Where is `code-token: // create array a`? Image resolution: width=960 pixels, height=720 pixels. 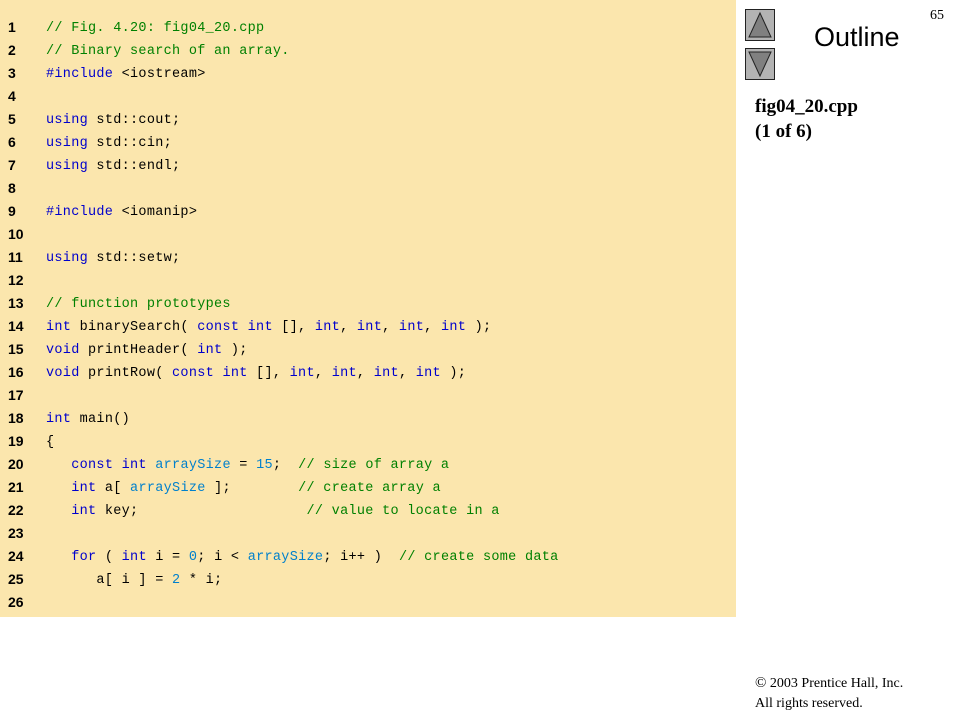
code-token: // create array a is located at coordinates (369, 488).